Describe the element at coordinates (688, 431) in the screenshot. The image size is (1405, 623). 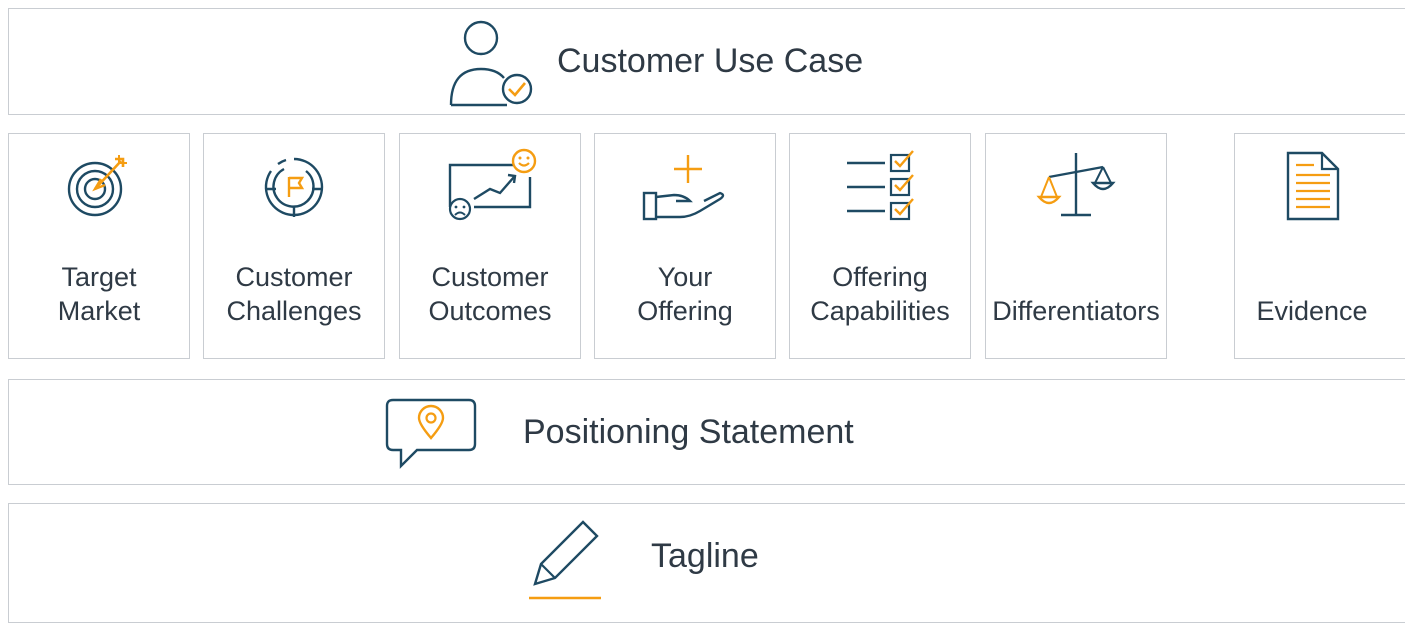
I see `positioning-statement-title: Positioning Statement` at that location.